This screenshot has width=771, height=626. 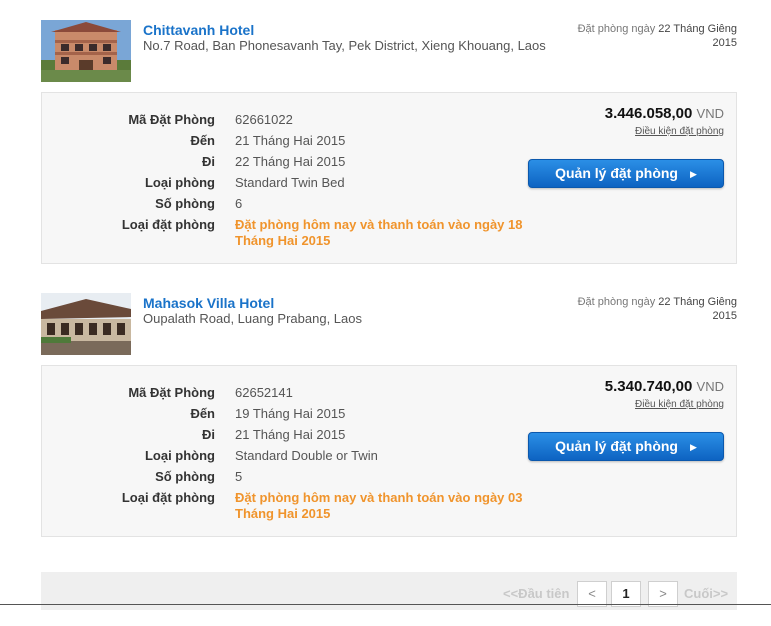 What do you see at coordinates (290, 413) in the screenshot?
I see `detail-value: 19 Tháng Hai 2015` at bounding box center [290, 413].